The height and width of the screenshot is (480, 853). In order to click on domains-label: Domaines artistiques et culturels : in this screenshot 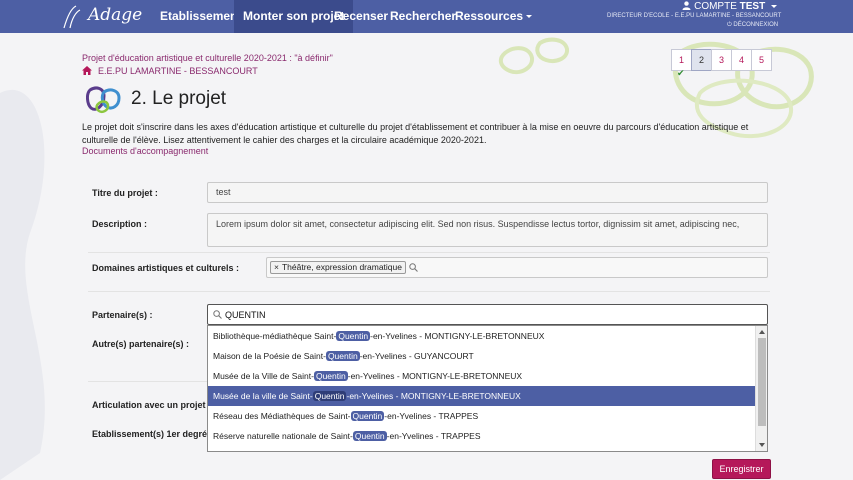, I will do `click(166, 268)`.